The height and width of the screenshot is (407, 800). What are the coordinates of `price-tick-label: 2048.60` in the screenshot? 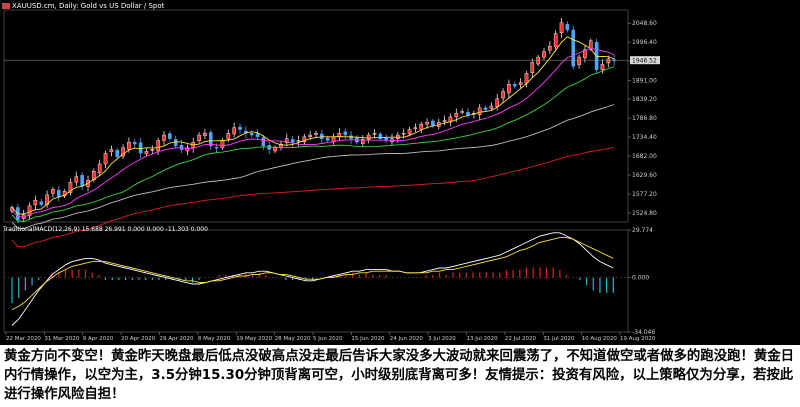 It's located at (644, 23).